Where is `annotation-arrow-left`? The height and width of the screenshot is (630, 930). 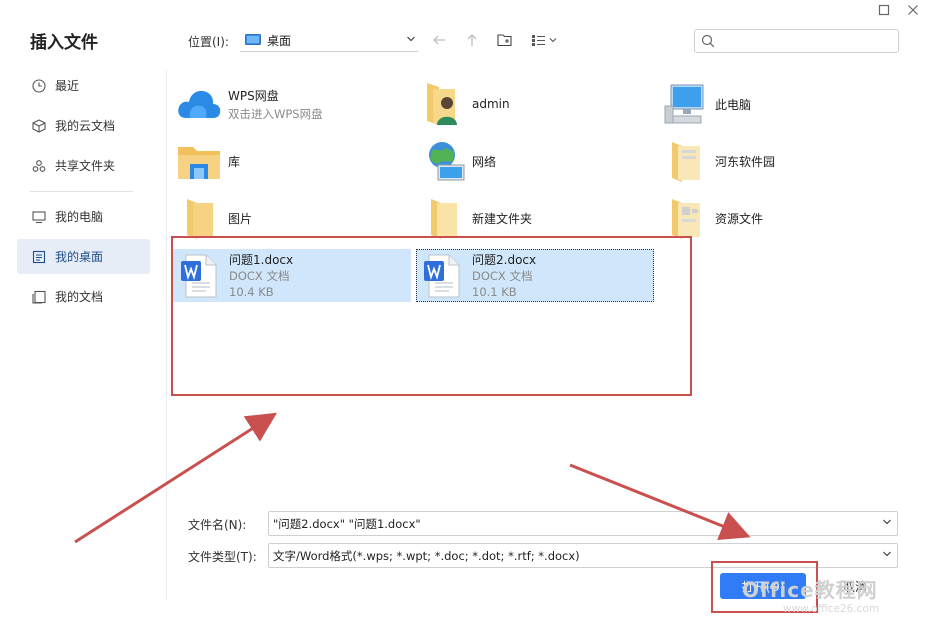 annotation-arrow-left is located at coordinates (176, 478).